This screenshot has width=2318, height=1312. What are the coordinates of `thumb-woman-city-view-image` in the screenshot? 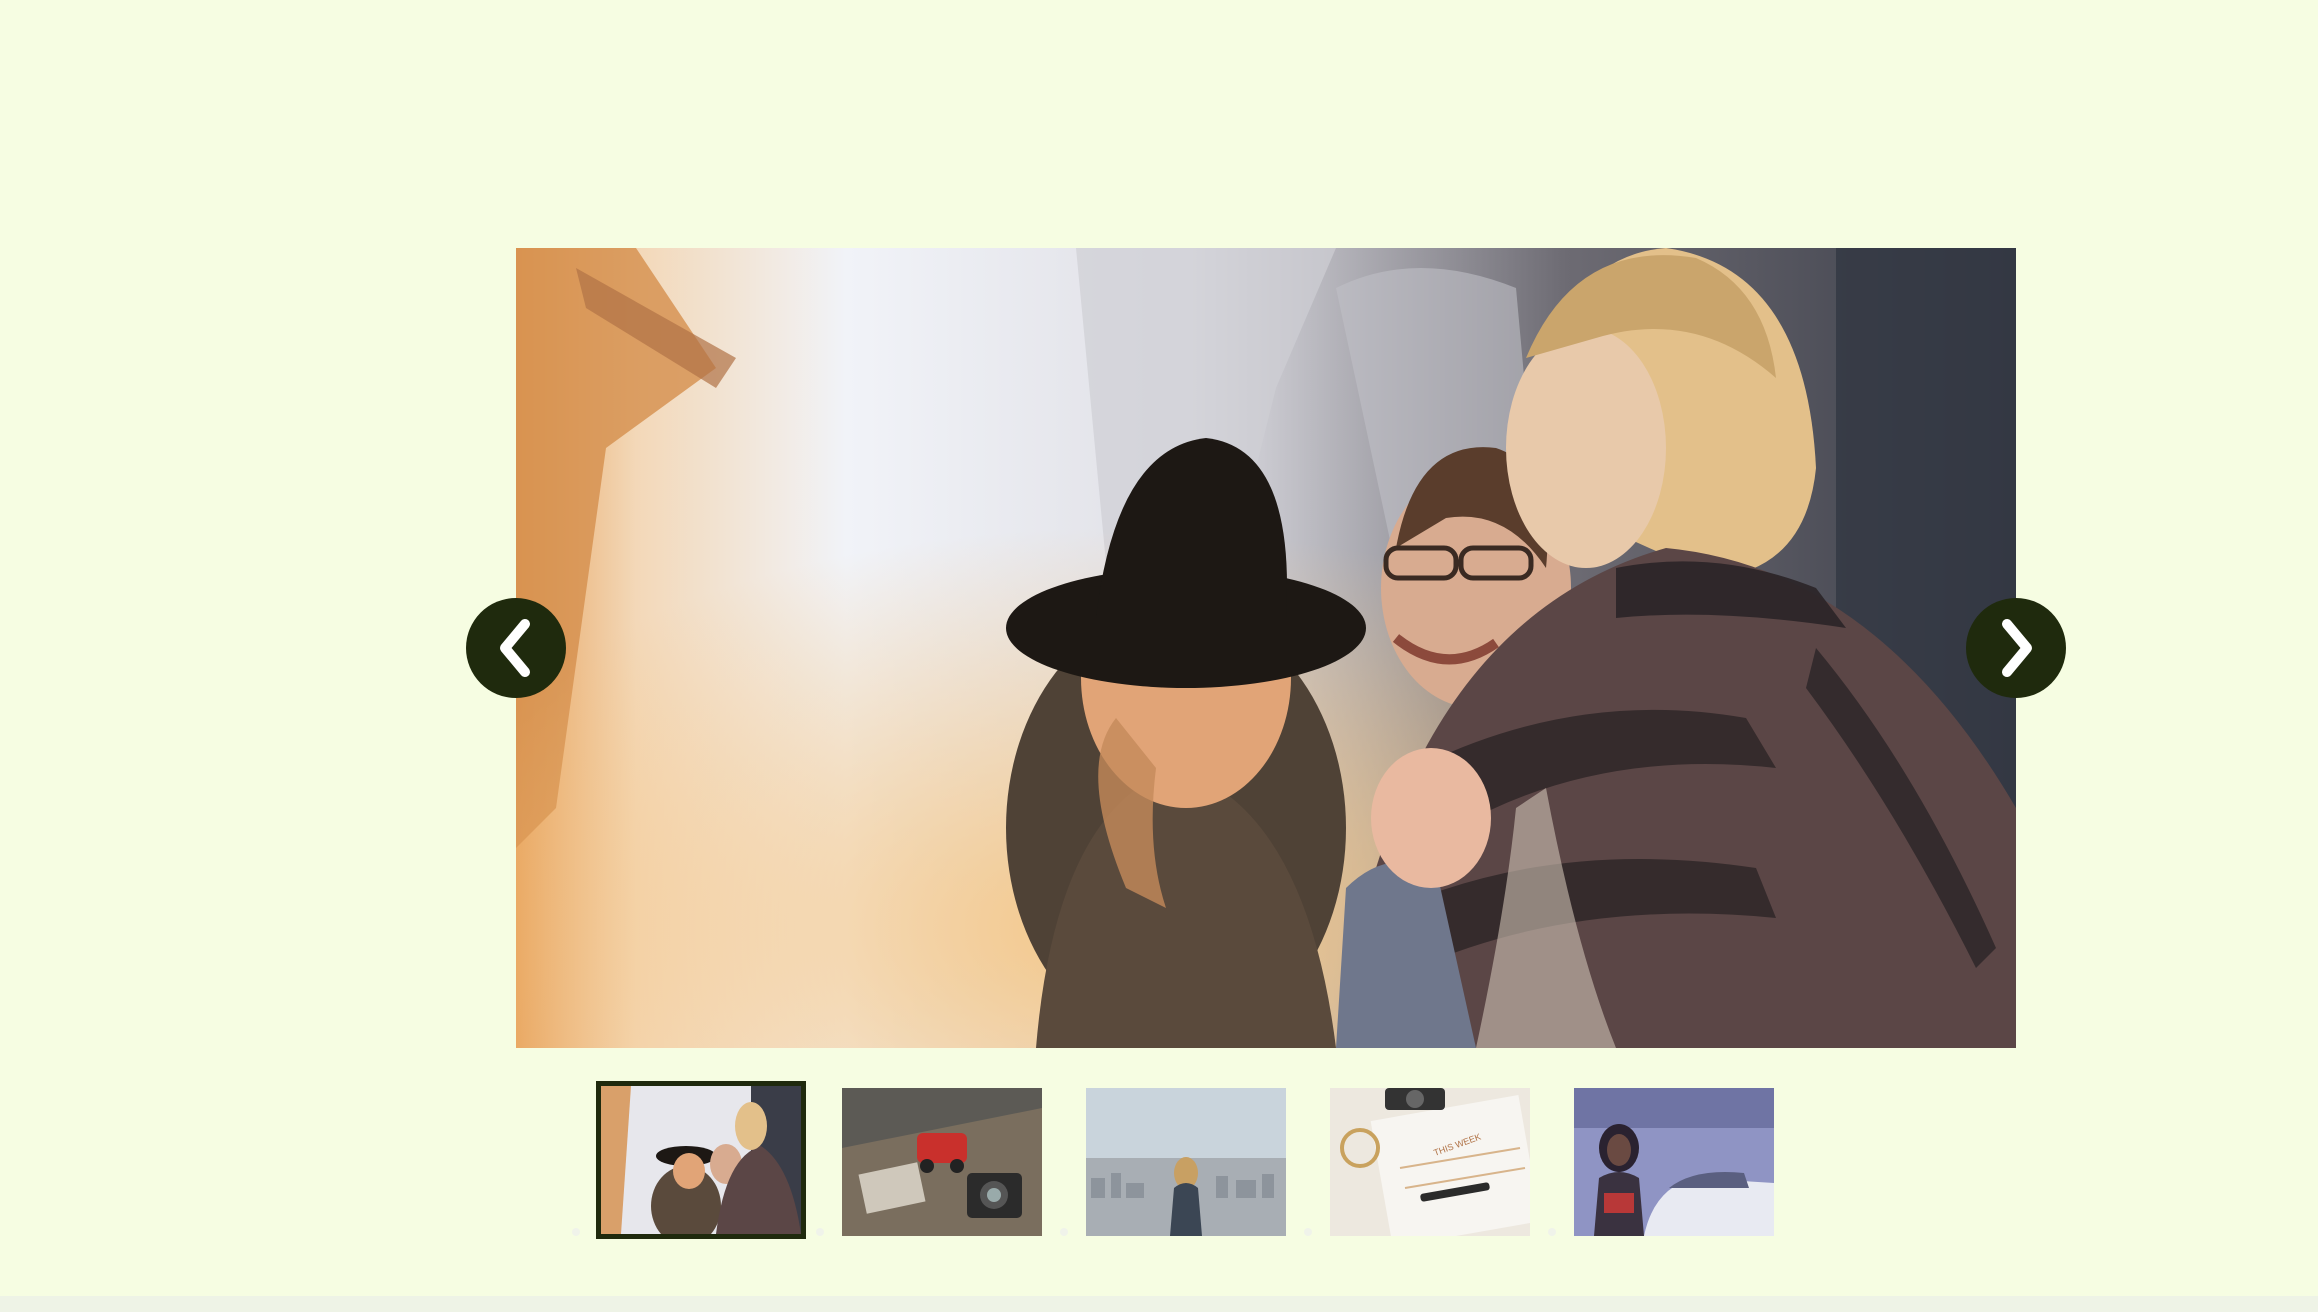 It's located at (1186, 1162).